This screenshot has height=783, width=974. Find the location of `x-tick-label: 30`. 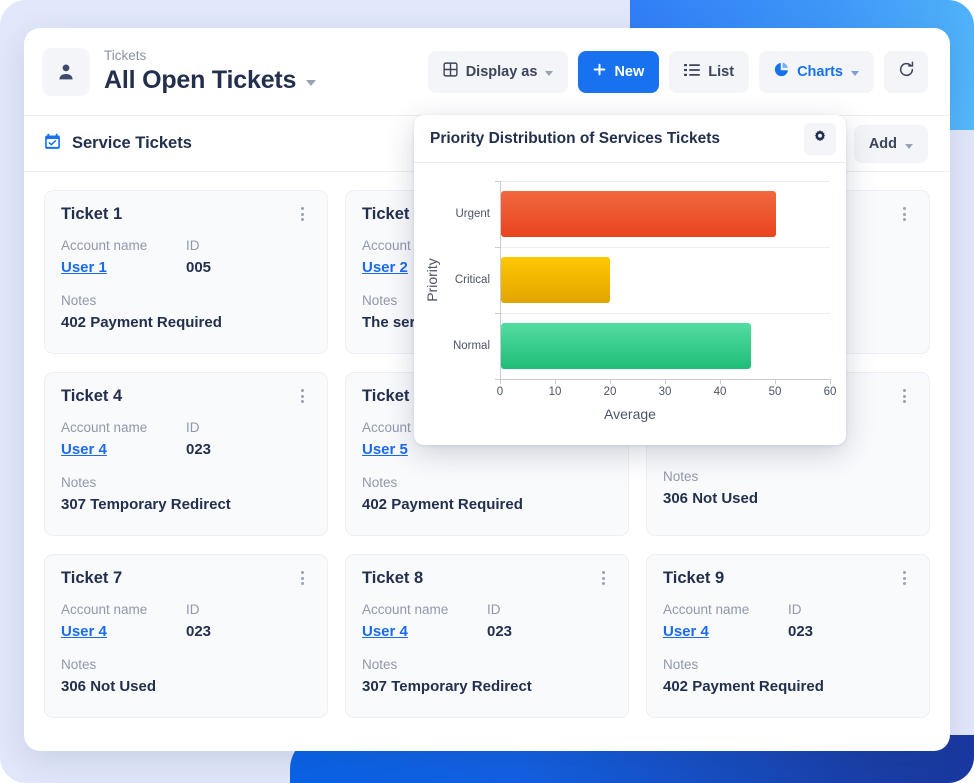

x-tick-label: 30 is located at coordinates (665, 392).